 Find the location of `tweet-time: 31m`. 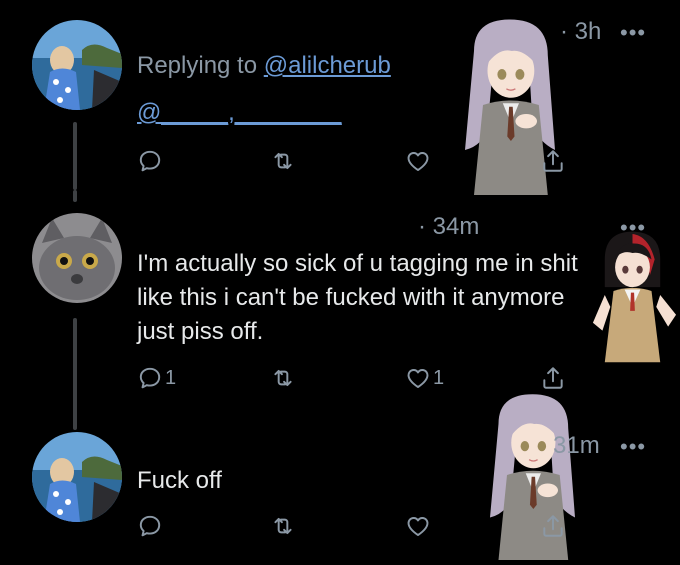

tweet-time: 31m is located at coordinates (576, 445).